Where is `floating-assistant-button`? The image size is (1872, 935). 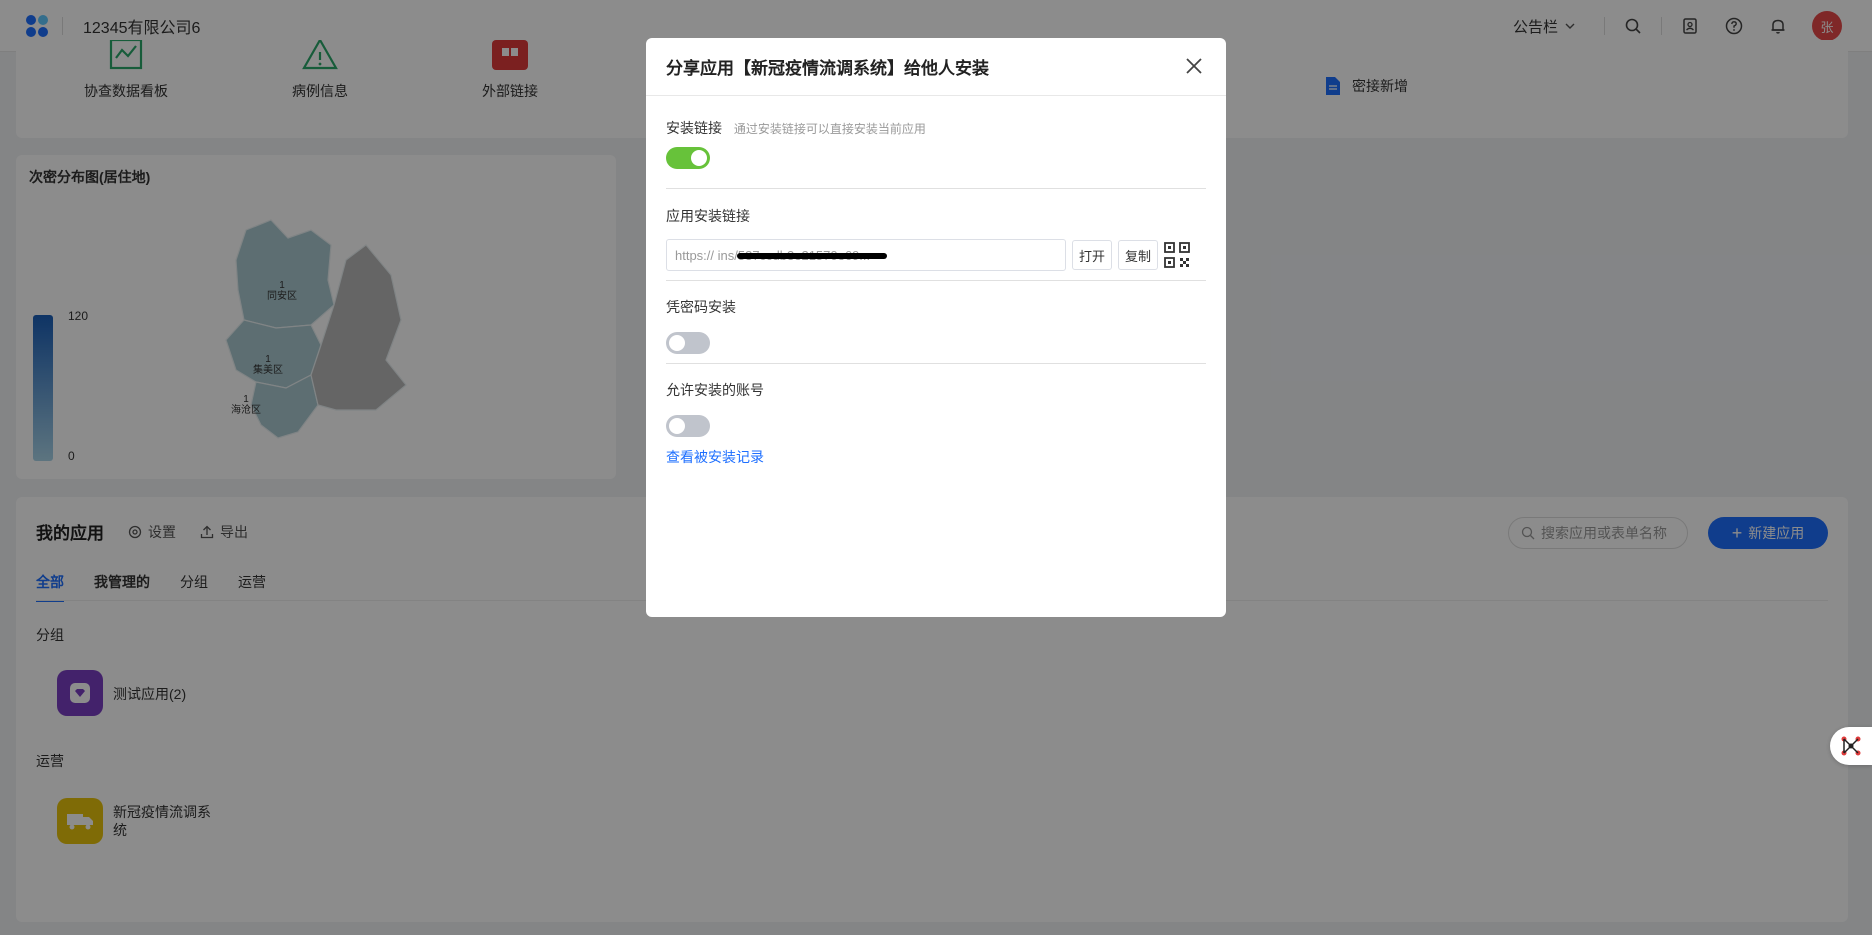 floating-assistant-button is located at coordinates (1851, 746).